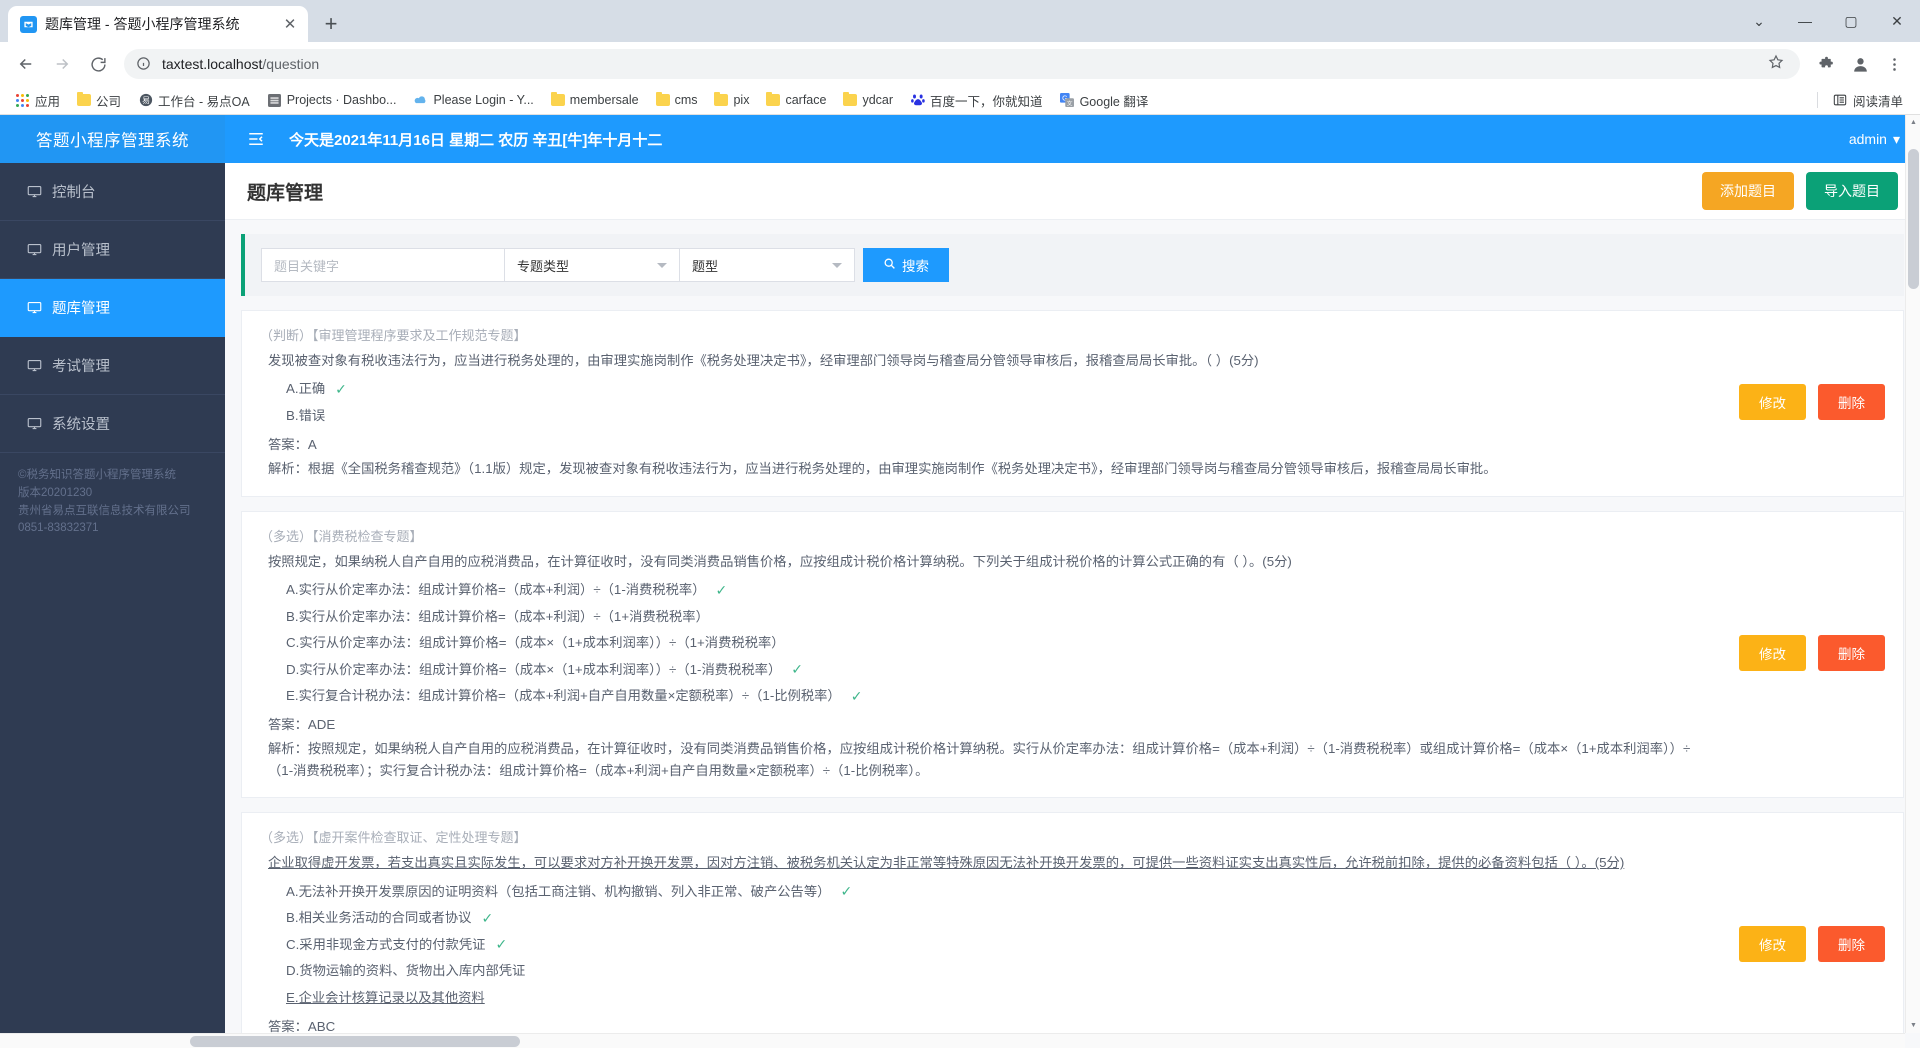 This screenshot has height=1048, width=1920. What do you see at coordinates (112, 366) in the screenshot?
I see `sidebar-item-exams: 考试管理` at bounding box center [112, 366].